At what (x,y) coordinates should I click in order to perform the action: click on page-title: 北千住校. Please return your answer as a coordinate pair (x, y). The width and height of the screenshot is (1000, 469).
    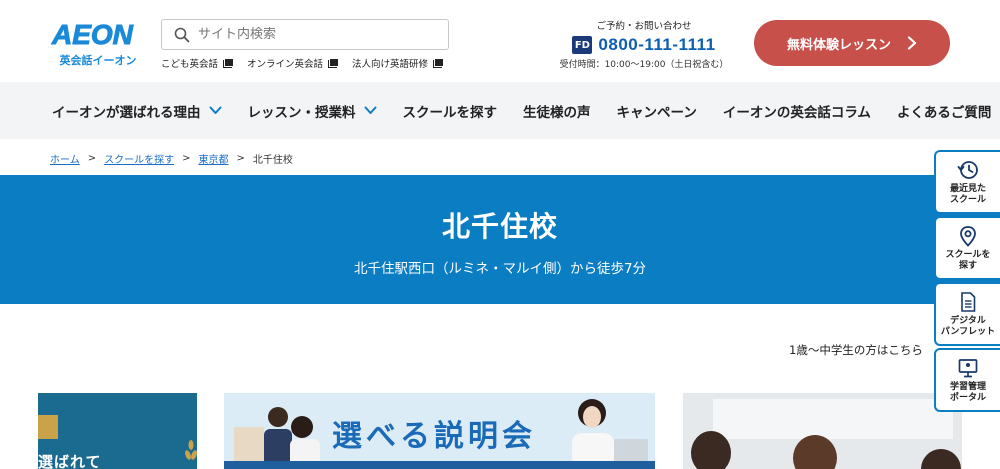
    Looking at the image, I should click on (499, 226).